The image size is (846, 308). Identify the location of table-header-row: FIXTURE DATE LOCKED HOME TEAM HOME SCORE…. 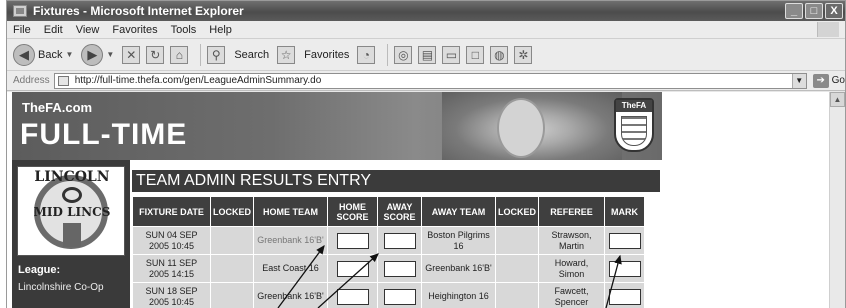
(388, 211).